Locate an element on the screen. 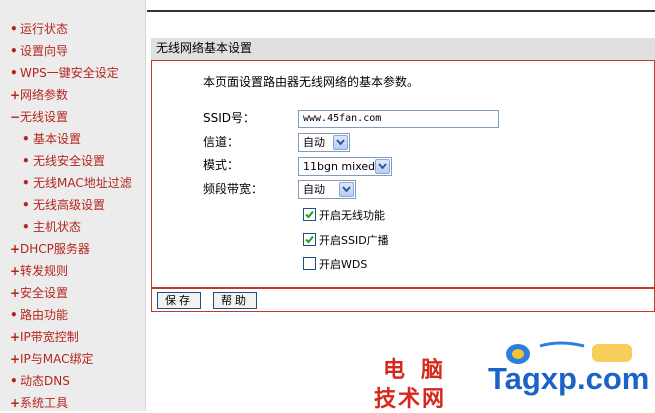 The height and width of the screenshot is (413, 655). ssid-input: www.45fan.com is located at coordinates (398, 119).